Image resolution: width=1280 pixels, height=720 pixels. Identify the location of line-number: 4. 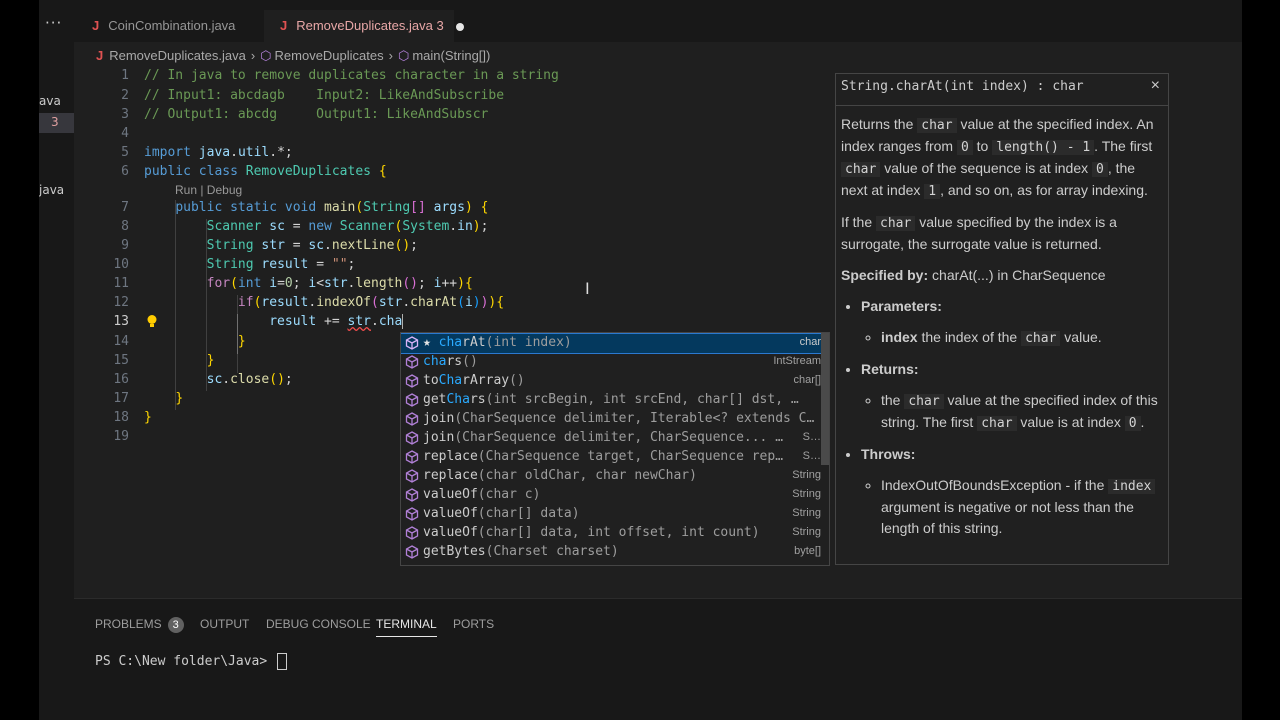
(125, 133).